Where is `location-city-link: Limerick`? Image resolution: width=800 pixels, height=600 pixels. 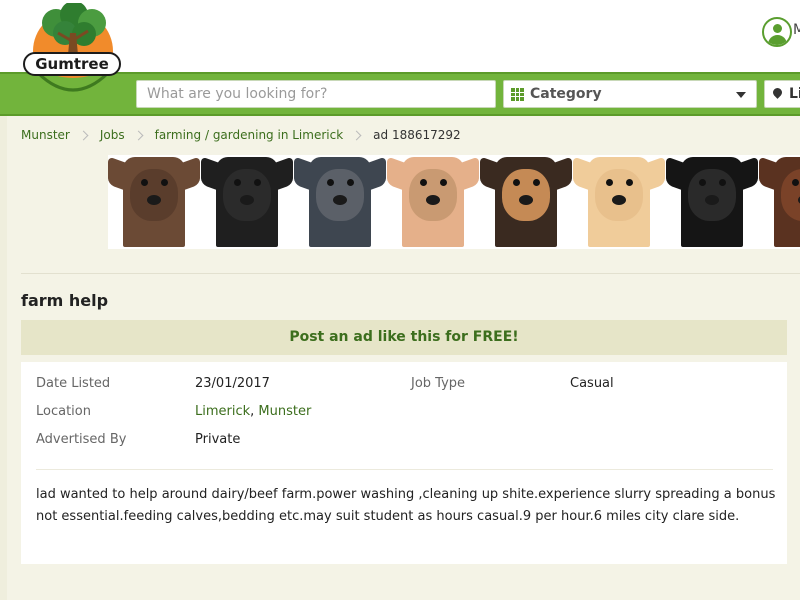 location-city-link: Limerick is located at coordinates (222, 411).